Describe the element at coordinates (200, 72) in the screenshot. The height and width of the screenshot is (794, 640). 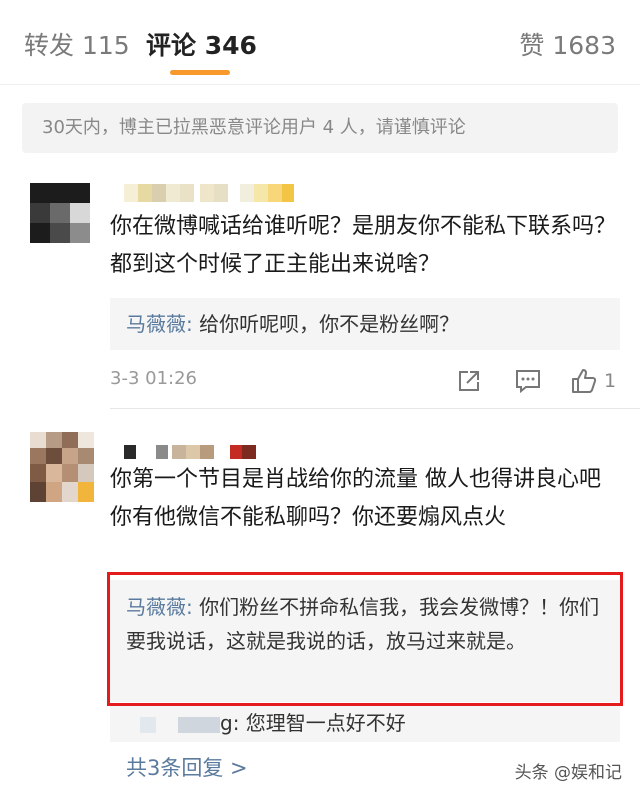
I see `active-tab-indicator` at that location.